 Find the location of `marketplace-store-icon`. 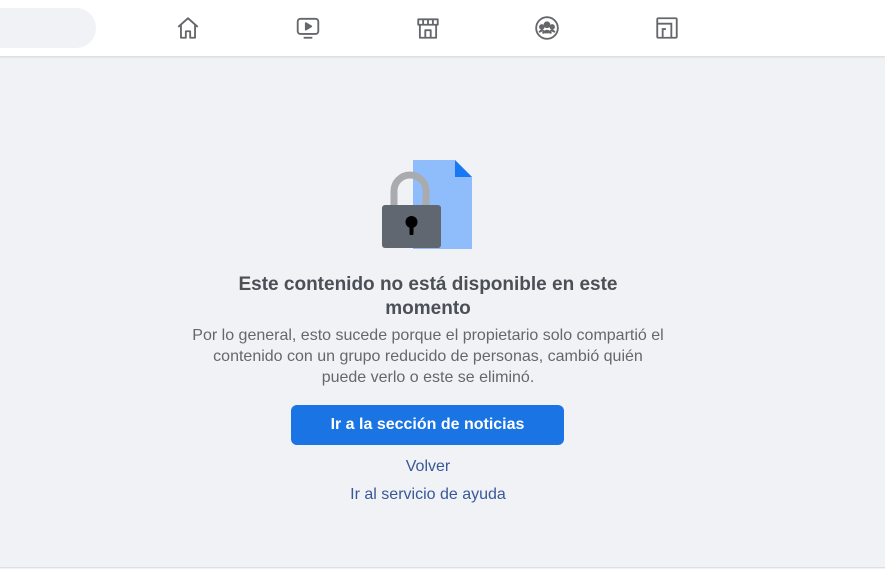

marketplace-store-icon is located at coordinates (428, 28).